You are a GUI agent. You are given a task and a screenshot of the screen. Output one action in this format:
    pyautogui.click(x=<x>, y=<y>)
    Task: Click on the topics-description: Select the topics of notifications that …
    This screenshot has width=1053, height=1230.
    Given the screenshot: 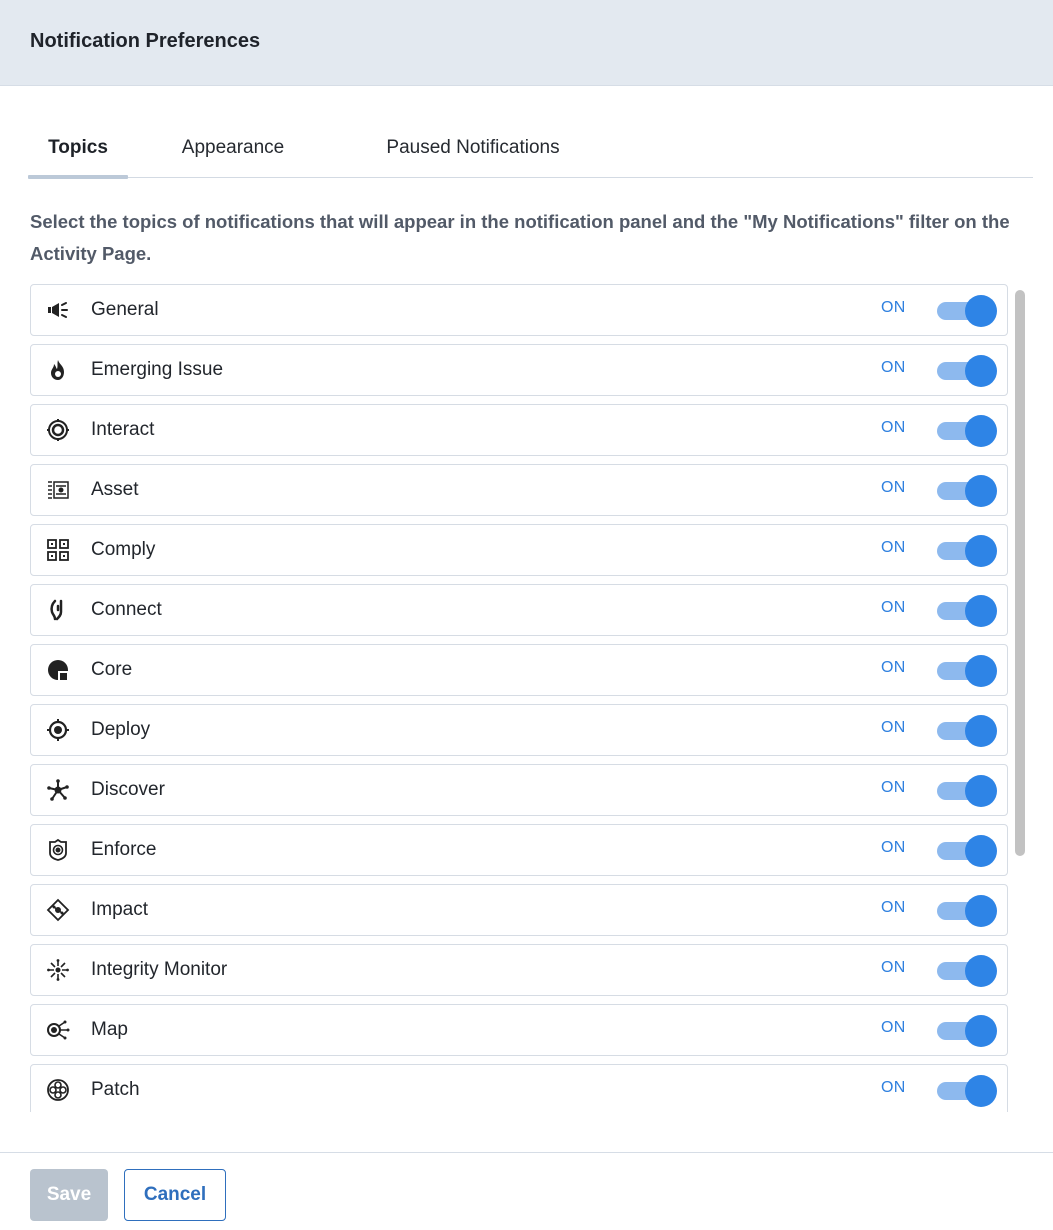 What is the action you would take?
    pyautogui.click(x=520, y=237)
    